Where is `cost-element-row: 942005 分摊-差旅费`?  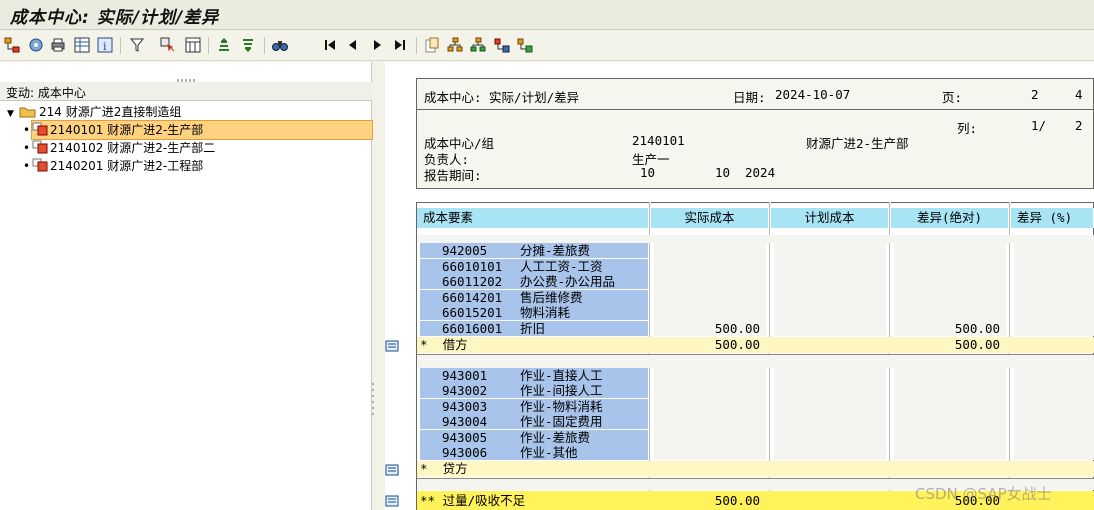 cost-element-row: 942005 分摊-差旅费 is located at coordinates (534, 250).